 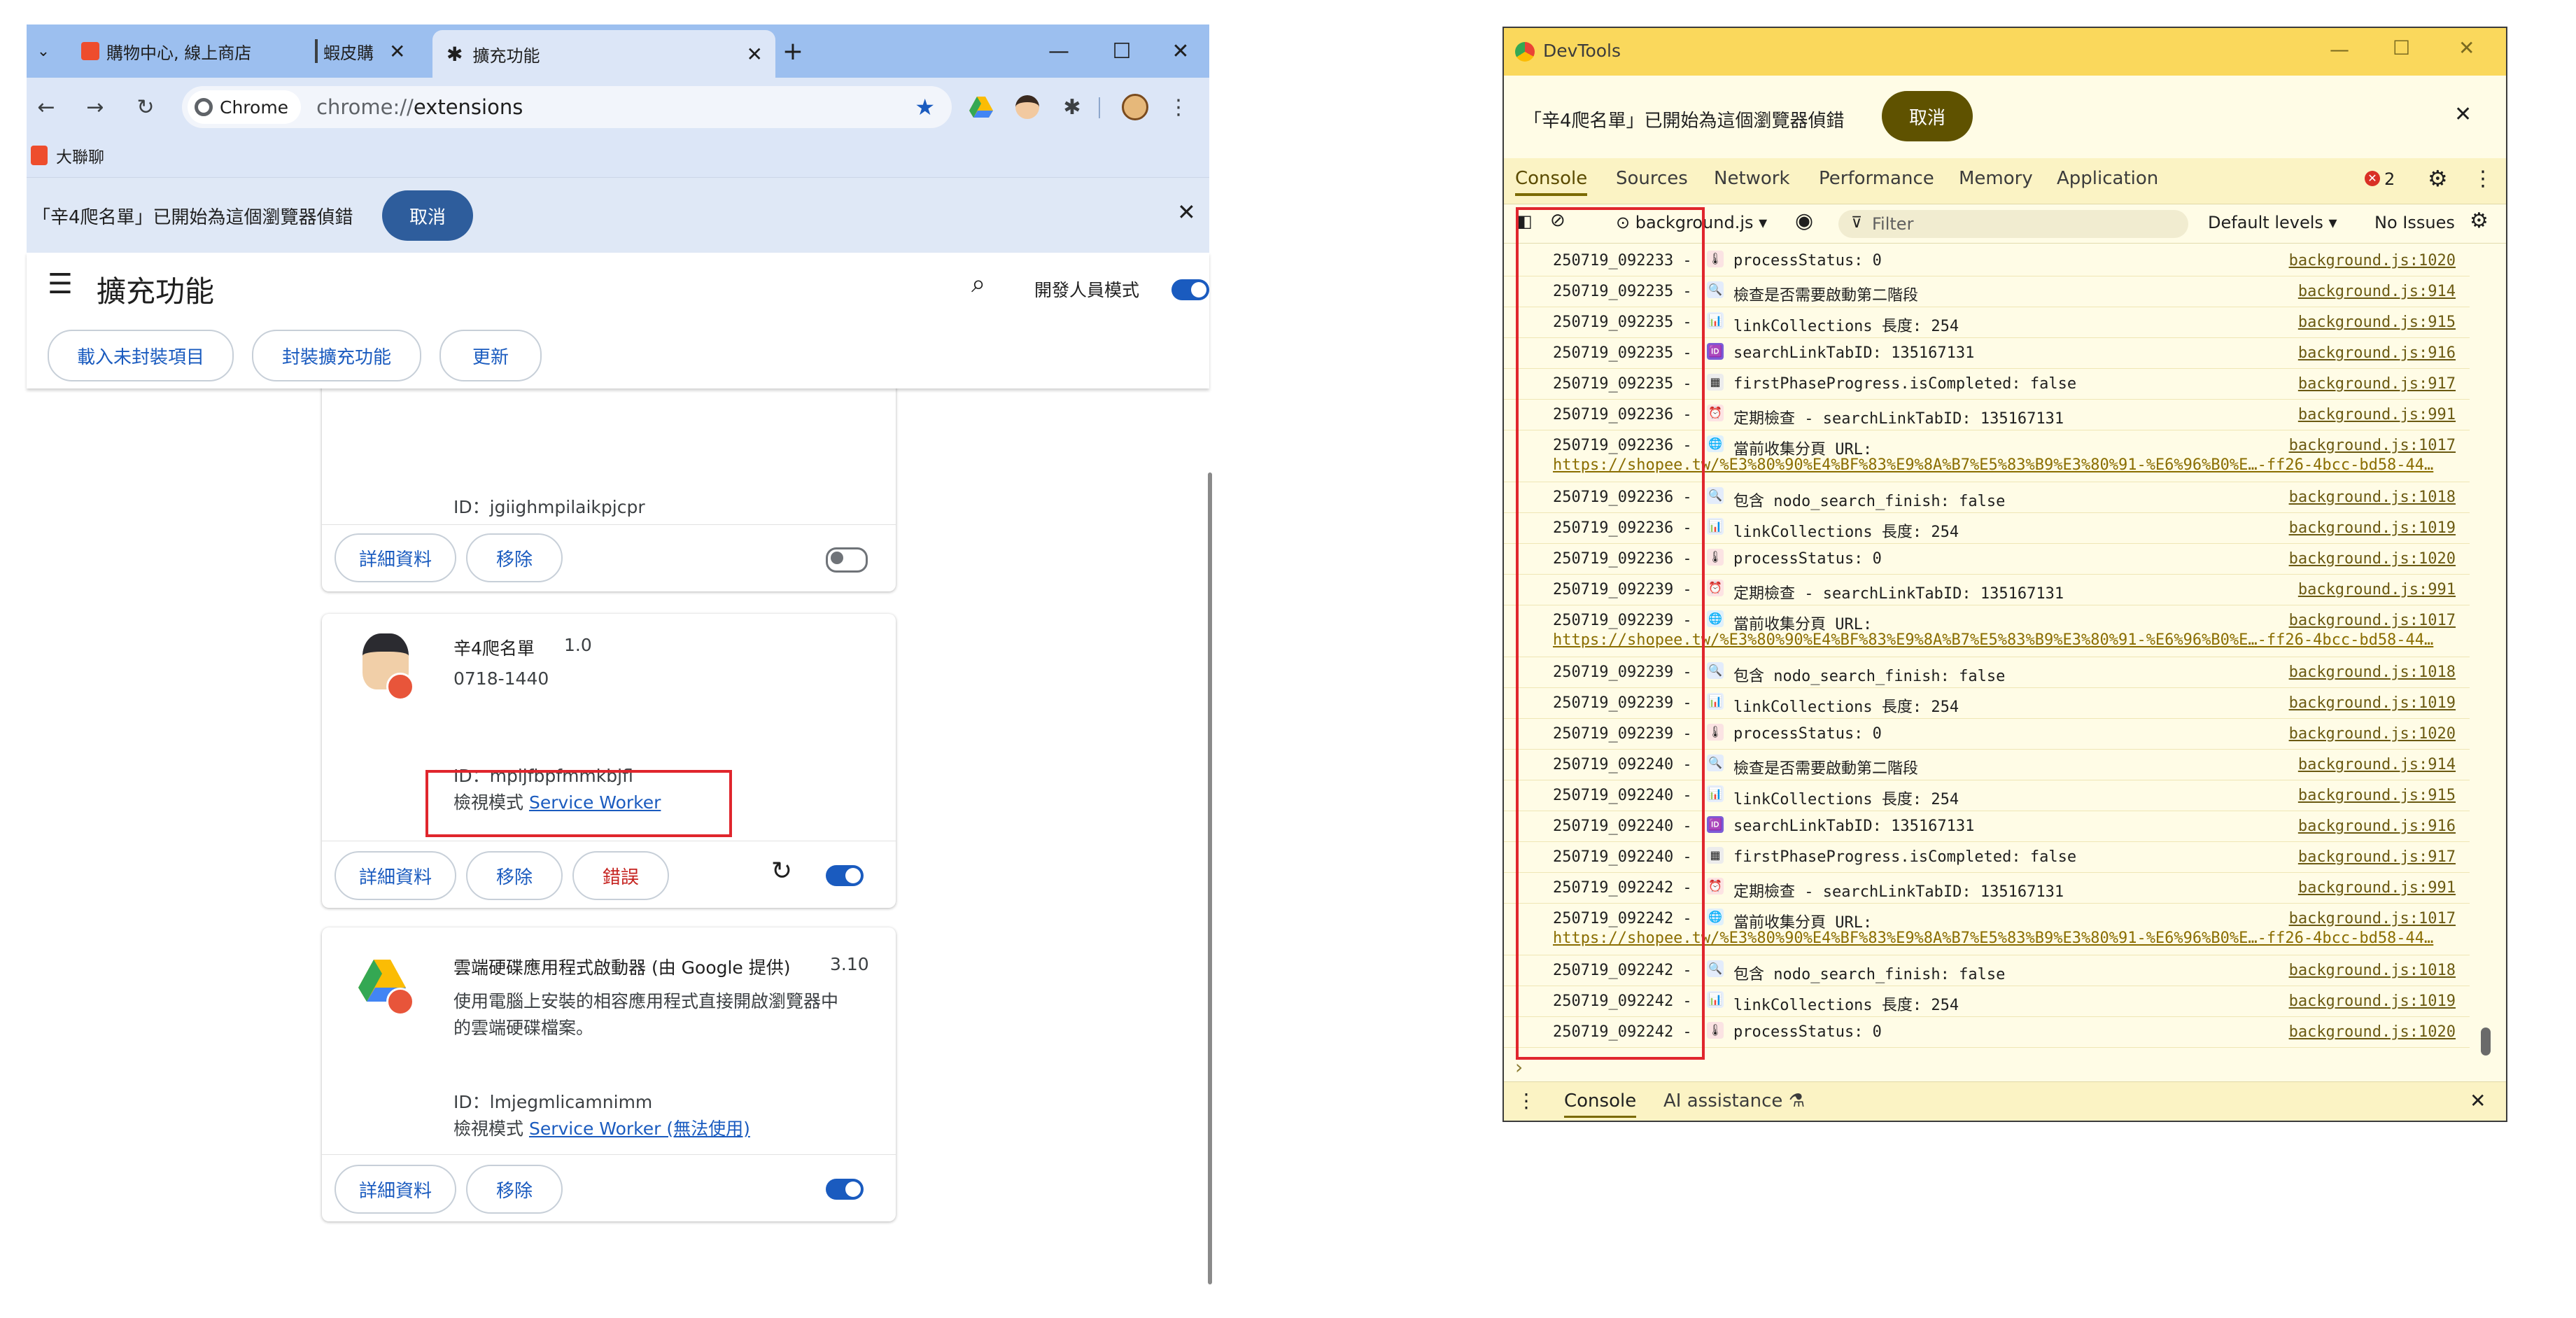 What do you see at coordinates (141, 356) in the screenshot?
I see `load-unpacked-button: 載入未封裝項目` at bounding box center [141, 356].